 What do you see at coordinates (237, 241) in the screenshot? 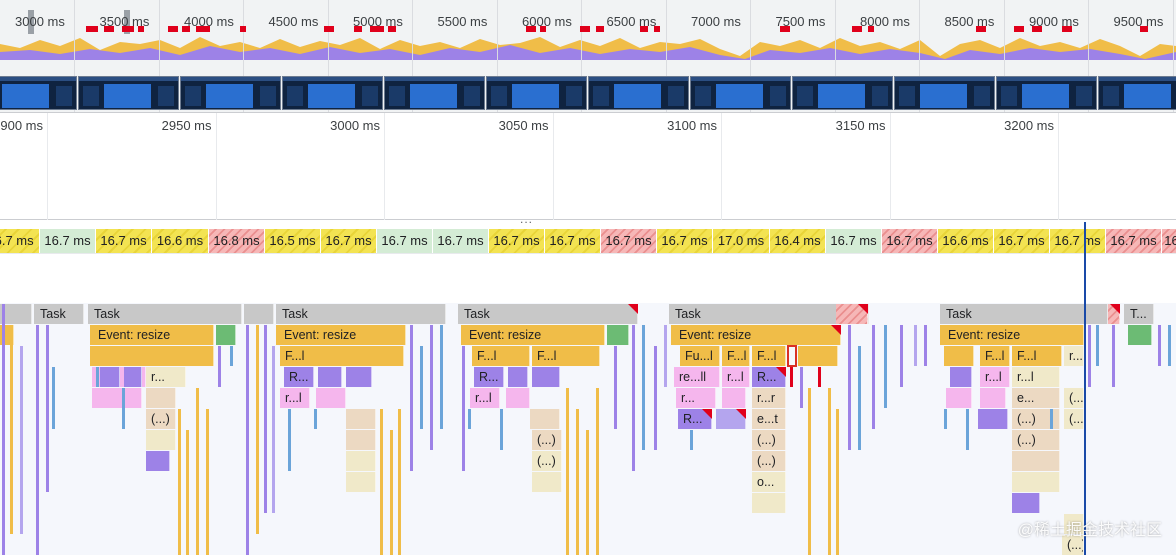
I see `frame-duration: 16.8 ms` at bounding box center [237, 241].